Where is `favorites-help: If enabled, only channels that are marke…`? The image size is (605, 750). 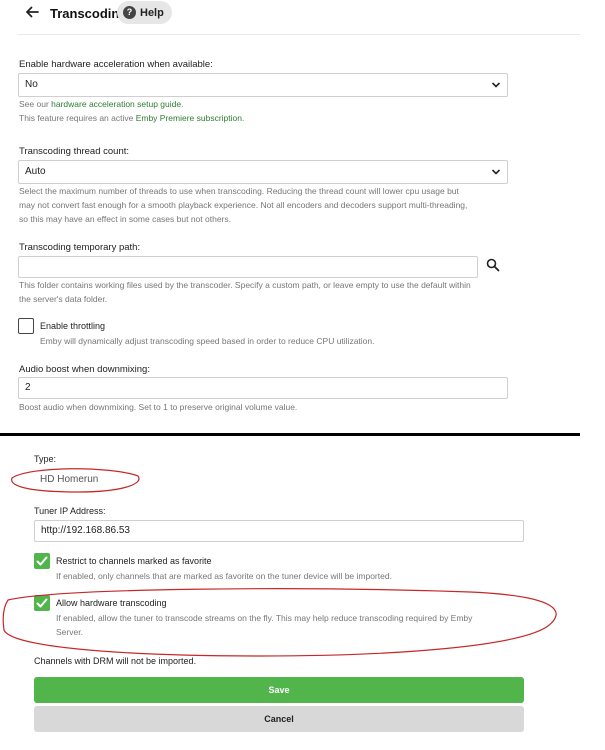 favorites-help: If enabled, only channels that are marke… is located at coordinates (224, 576).